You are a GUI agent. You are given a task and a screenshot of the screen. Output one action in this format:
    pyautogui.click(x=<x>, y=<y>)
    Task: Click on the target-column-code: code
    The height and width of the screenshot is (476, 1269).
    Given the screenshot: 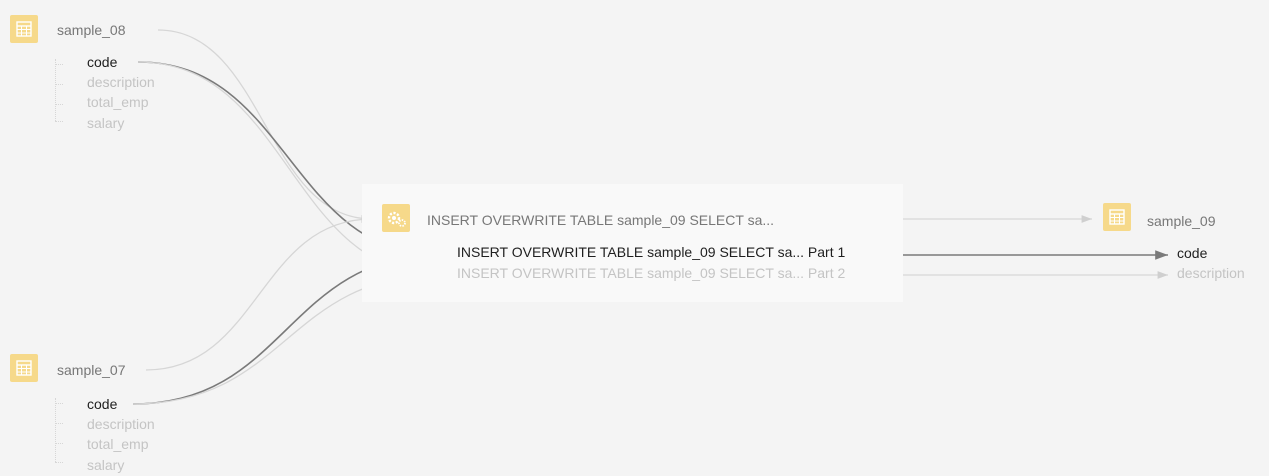 What is the action you would take?
    pyautogui.click(x=1192, y=253)
    